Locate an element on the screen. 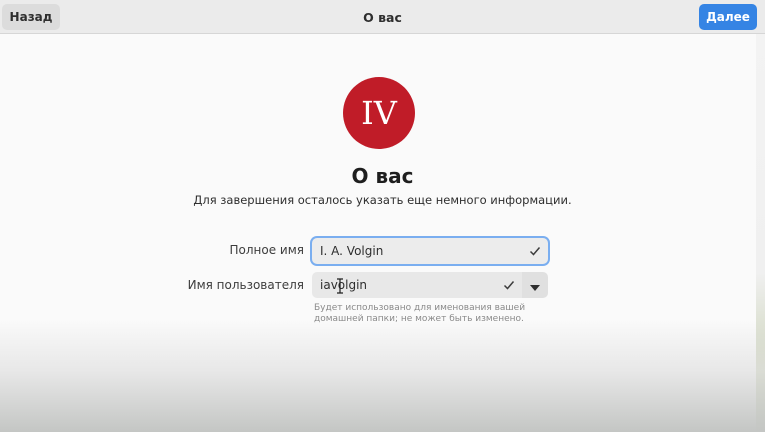 The height and width of the screenshot is (432, 765). text-cursor-icon is located at coordinates (340, 286).